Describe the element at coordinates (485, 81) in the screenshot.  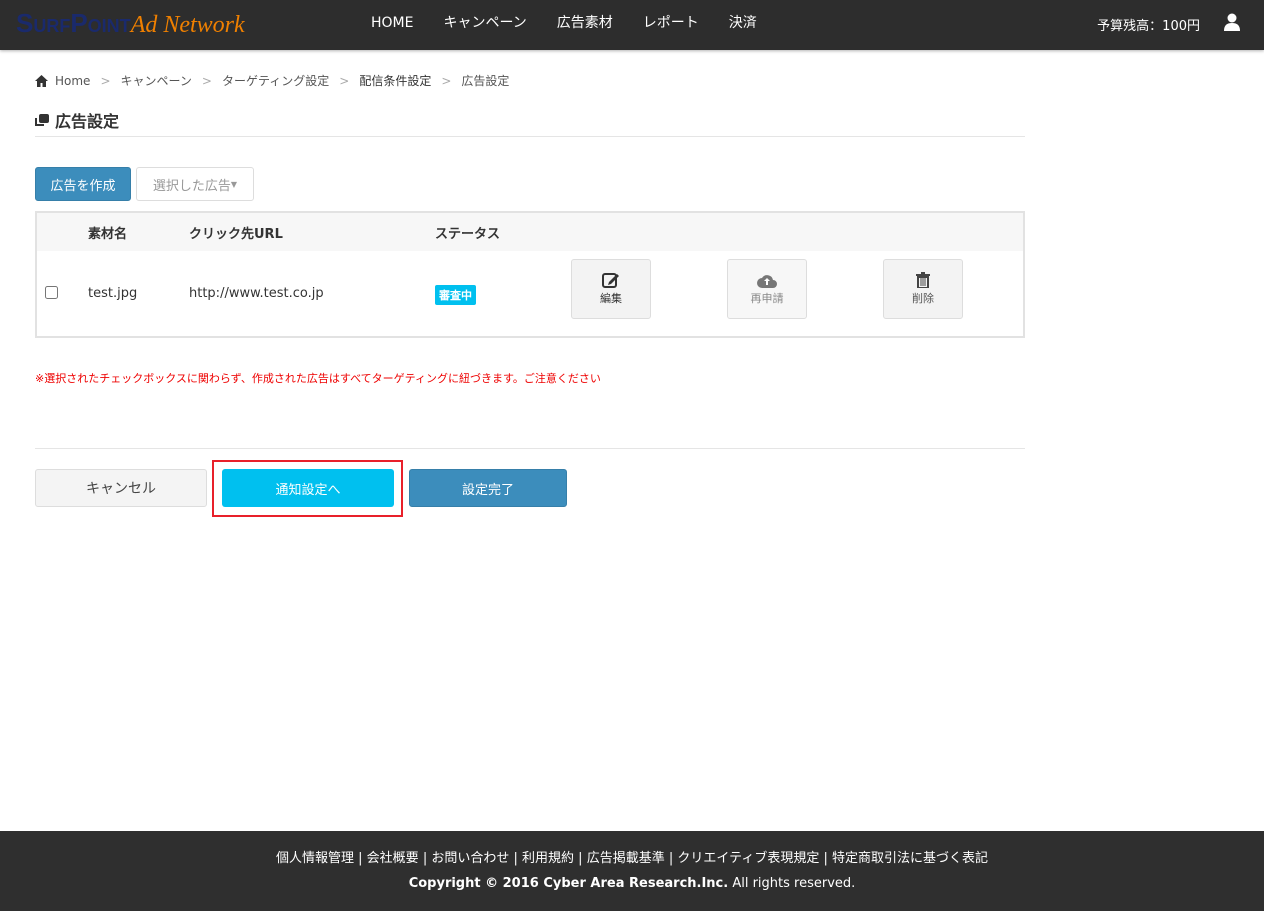
I see `breadcrumb-current: 広告設定` at that location.